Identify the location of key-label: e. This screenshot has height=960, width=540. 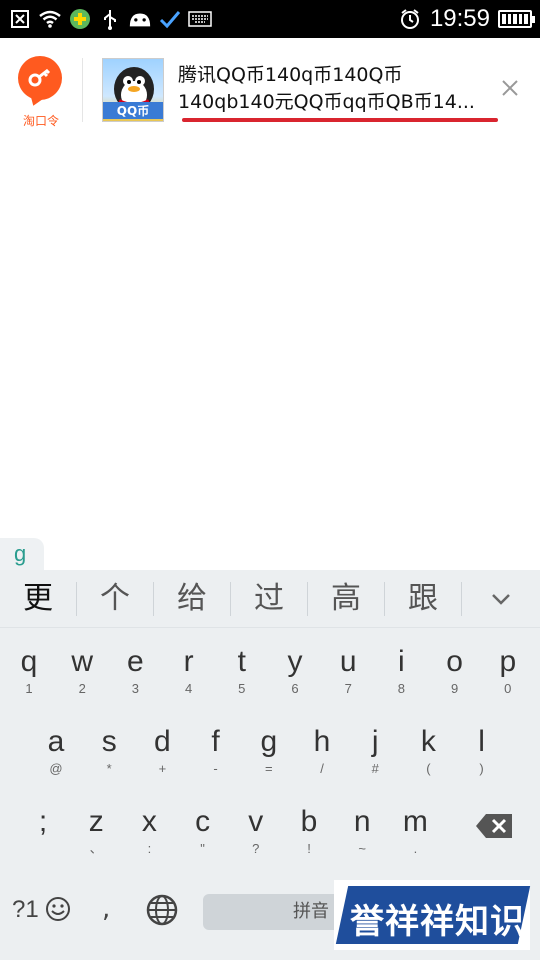
(135, 661).